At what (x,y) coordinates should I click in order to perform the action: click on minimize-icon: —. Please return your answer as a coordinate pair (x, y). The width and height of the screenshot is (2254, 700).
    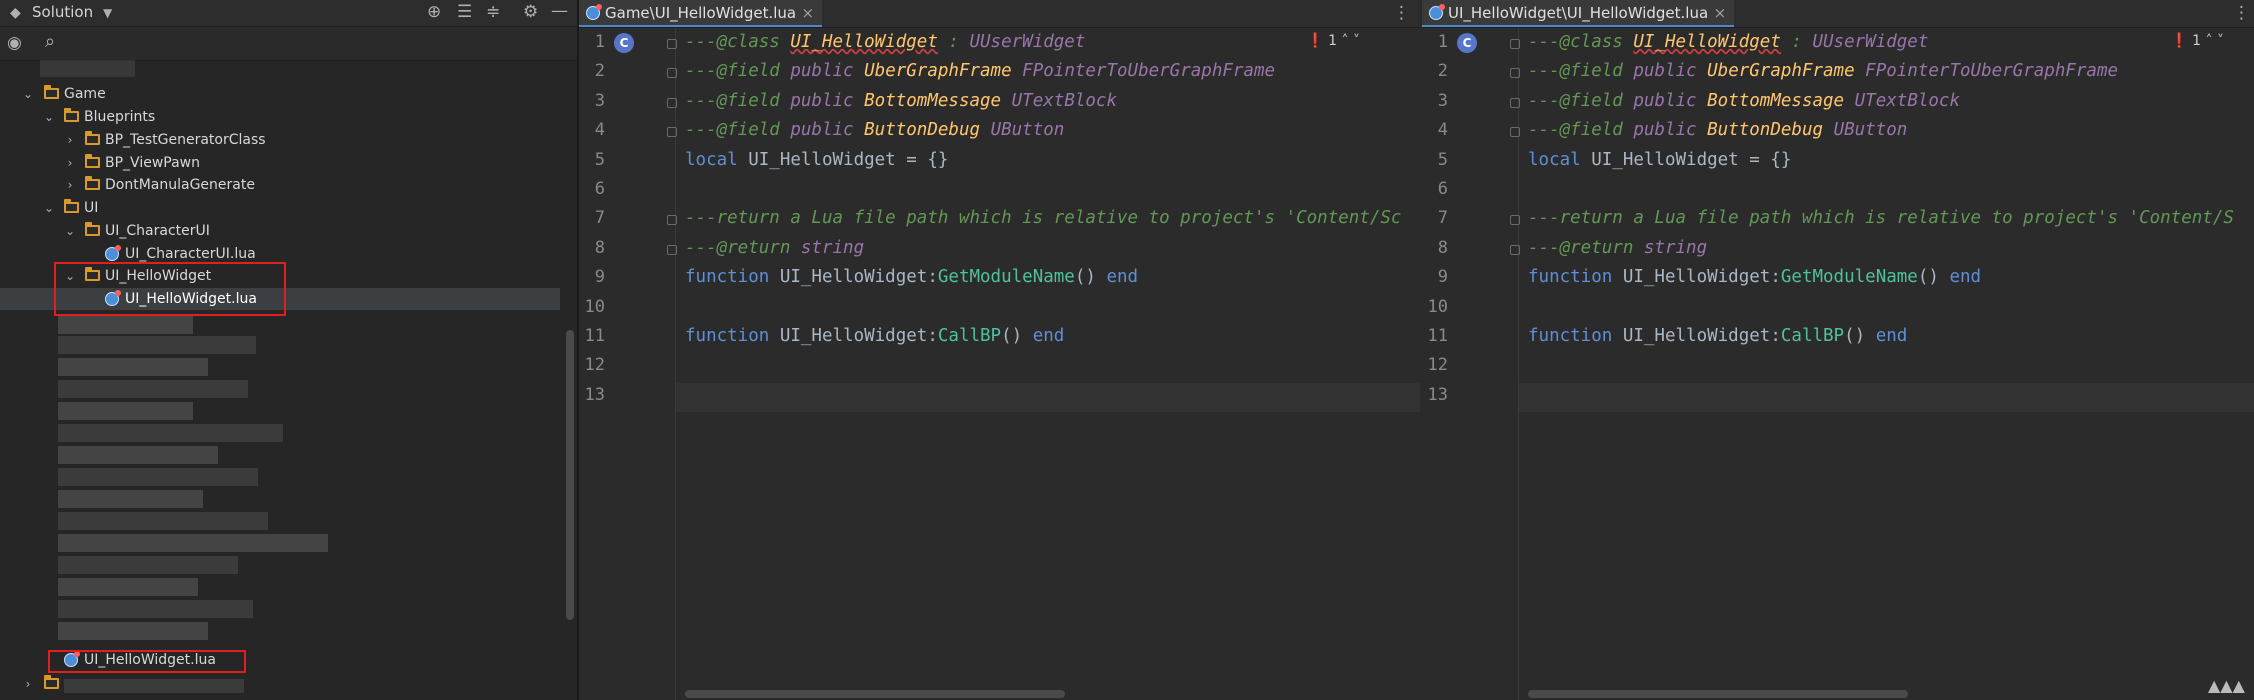
    Looking at the image, I should click on (559, 11).